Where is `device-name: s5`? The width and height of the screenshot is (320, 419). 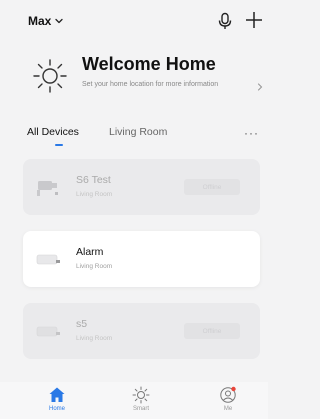 device-name: s5 is located at coordinates (82, 324).